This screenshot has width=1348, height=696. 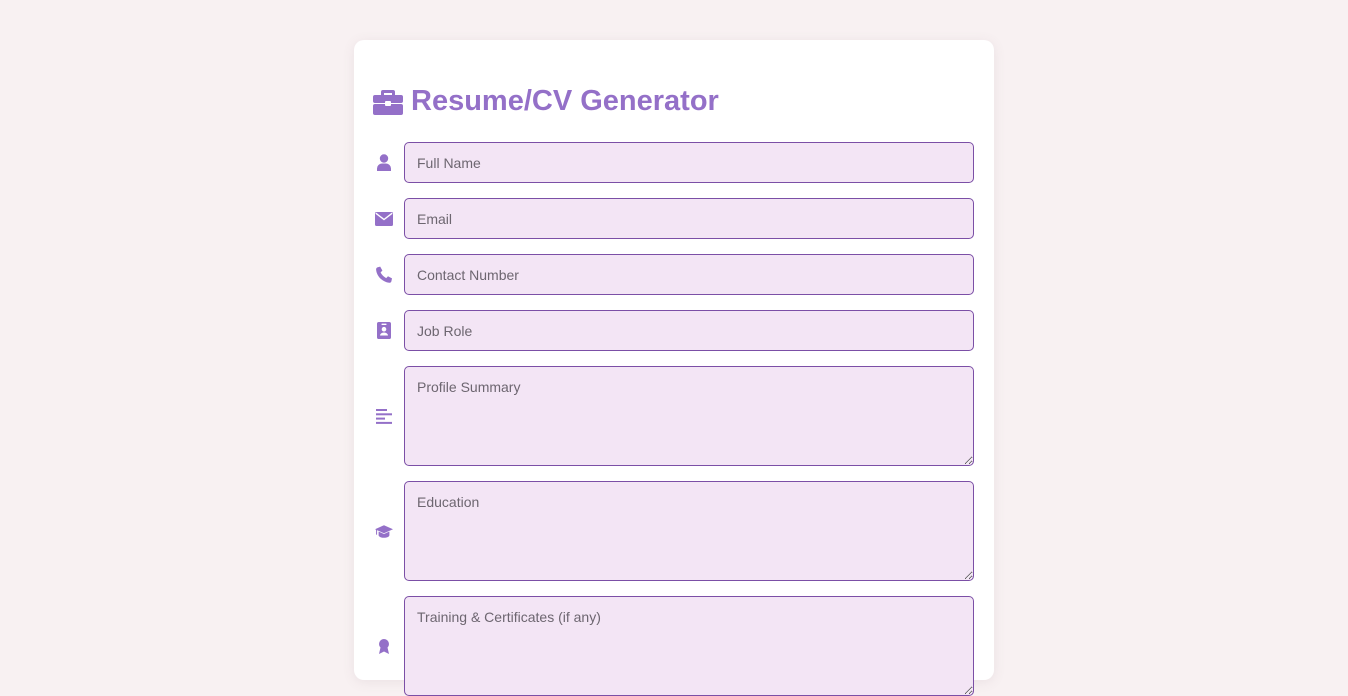 I want to click on profile-summary-row, so click(x=673, y=416).